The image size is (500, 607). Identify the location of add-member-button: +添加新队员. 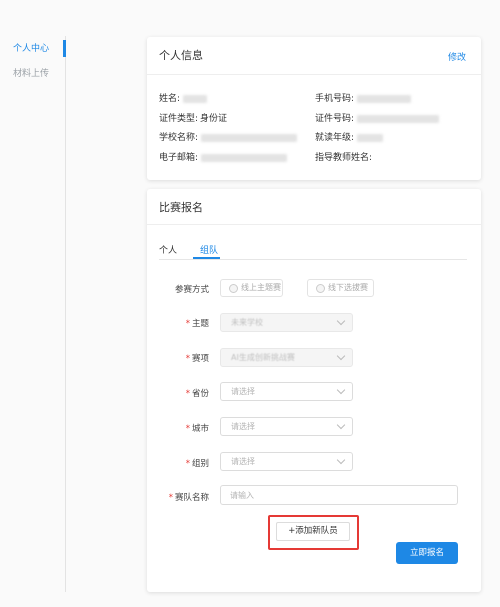
(313, 531).